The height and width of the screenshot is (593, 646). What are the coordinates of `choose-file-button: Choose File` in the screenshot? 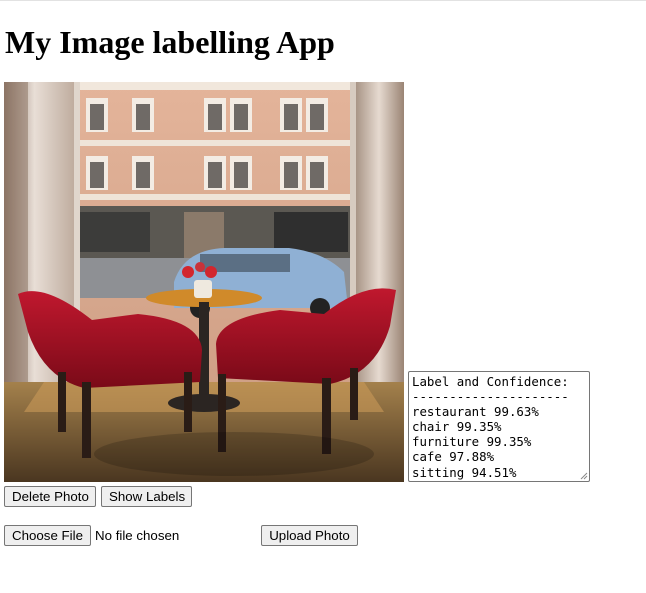 It's located at (47, 535).